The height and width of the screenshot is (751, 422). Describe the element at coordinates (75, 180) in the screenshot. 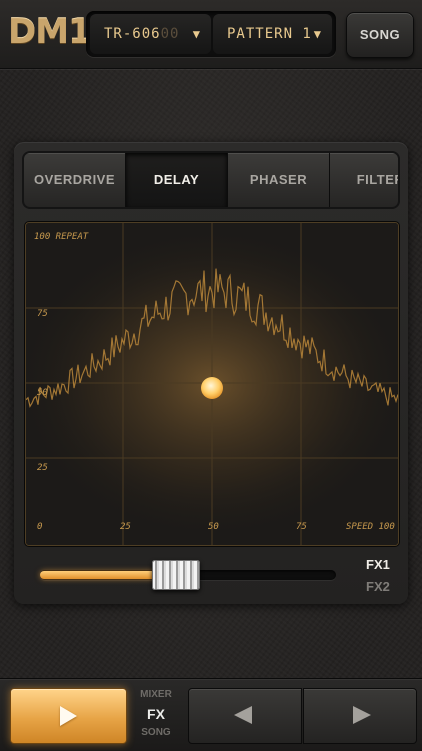

I see `tab-overdrive: OVERDRIVE` at that location.